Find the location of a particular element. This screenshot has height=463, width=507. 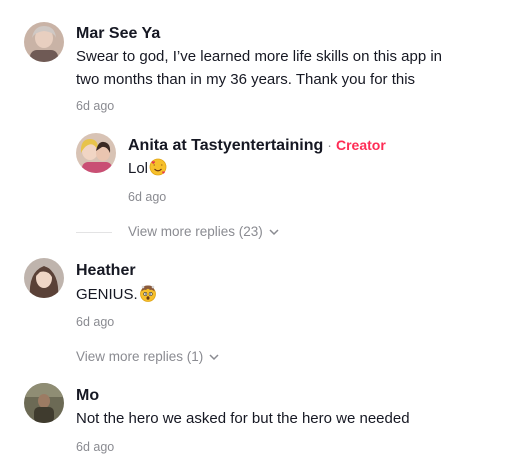

comment-author: Mo is located at coordinates (87, 396).